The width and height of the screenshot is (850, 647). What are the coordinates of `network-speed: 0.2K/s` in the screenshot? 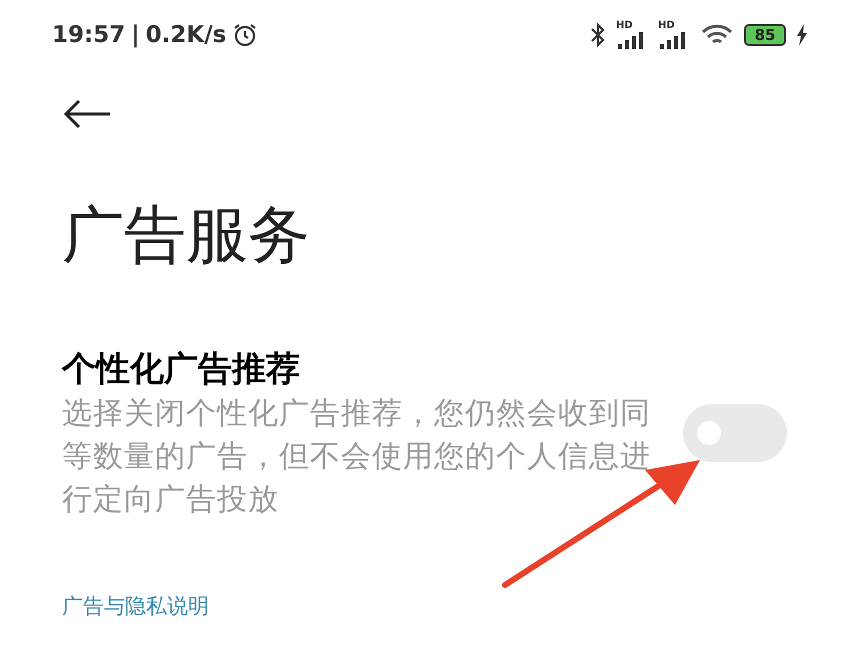 It's located at (186, 35).